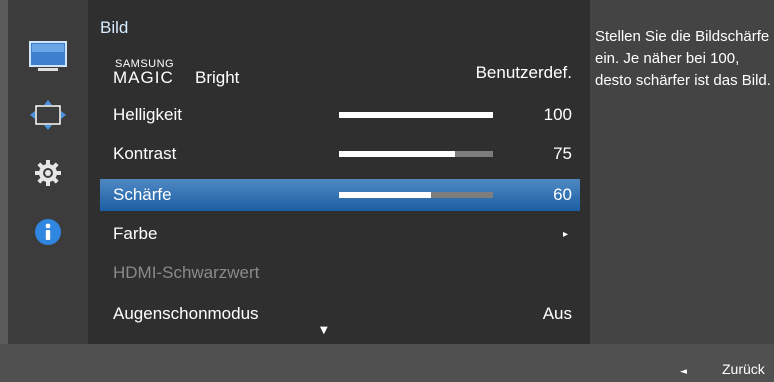 The height and width of the screenshot is (382, 774). Describe the element at coordinates (557, 114) in the screenshot. I see `brightness-value: 100` at that location.